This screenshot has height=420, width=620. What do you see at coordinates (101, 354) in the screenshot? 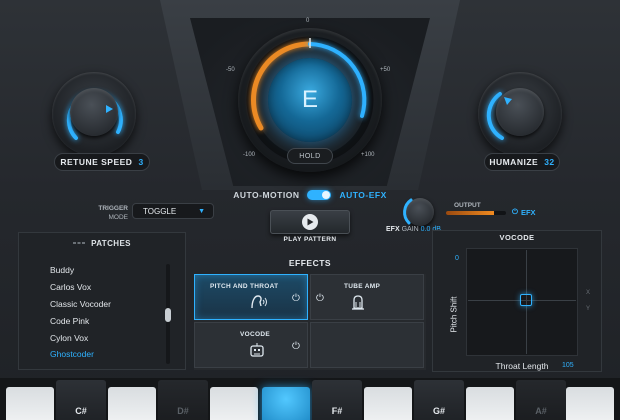
I see `patch-item: Ghostcoder` at bounding box center [101, 354].